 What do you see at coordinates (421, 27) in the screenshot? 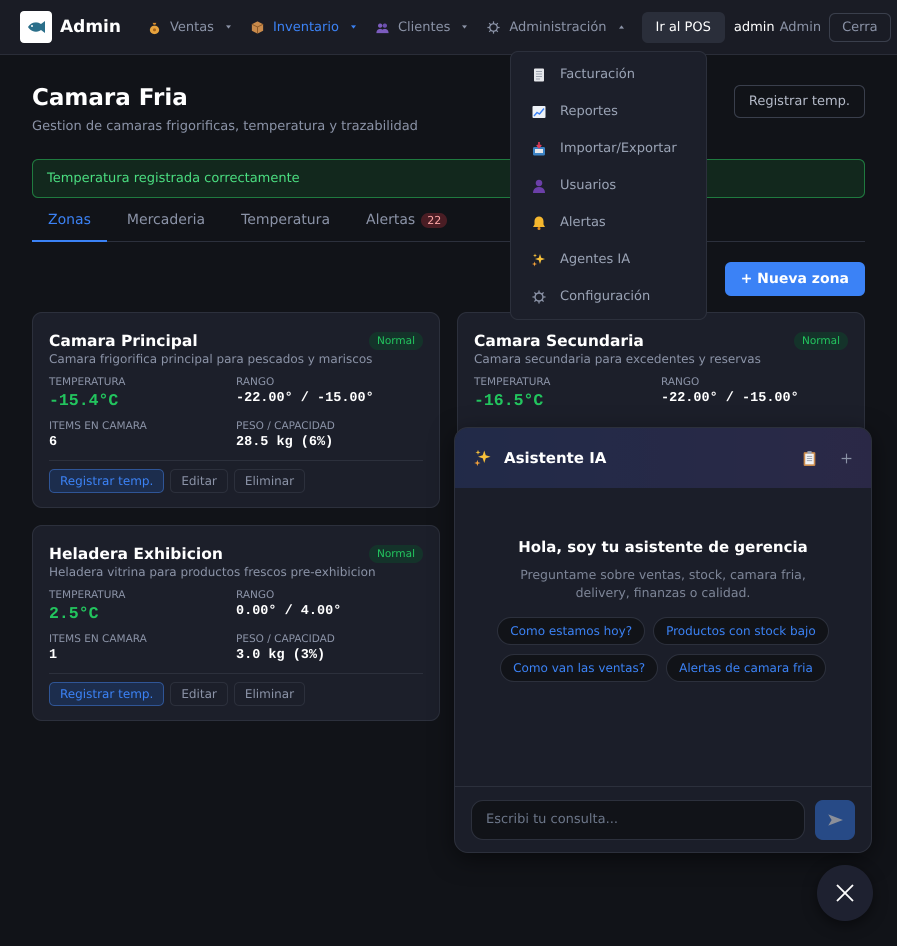
I see `nav-item: Clientes` at bounding box center [421, 27].